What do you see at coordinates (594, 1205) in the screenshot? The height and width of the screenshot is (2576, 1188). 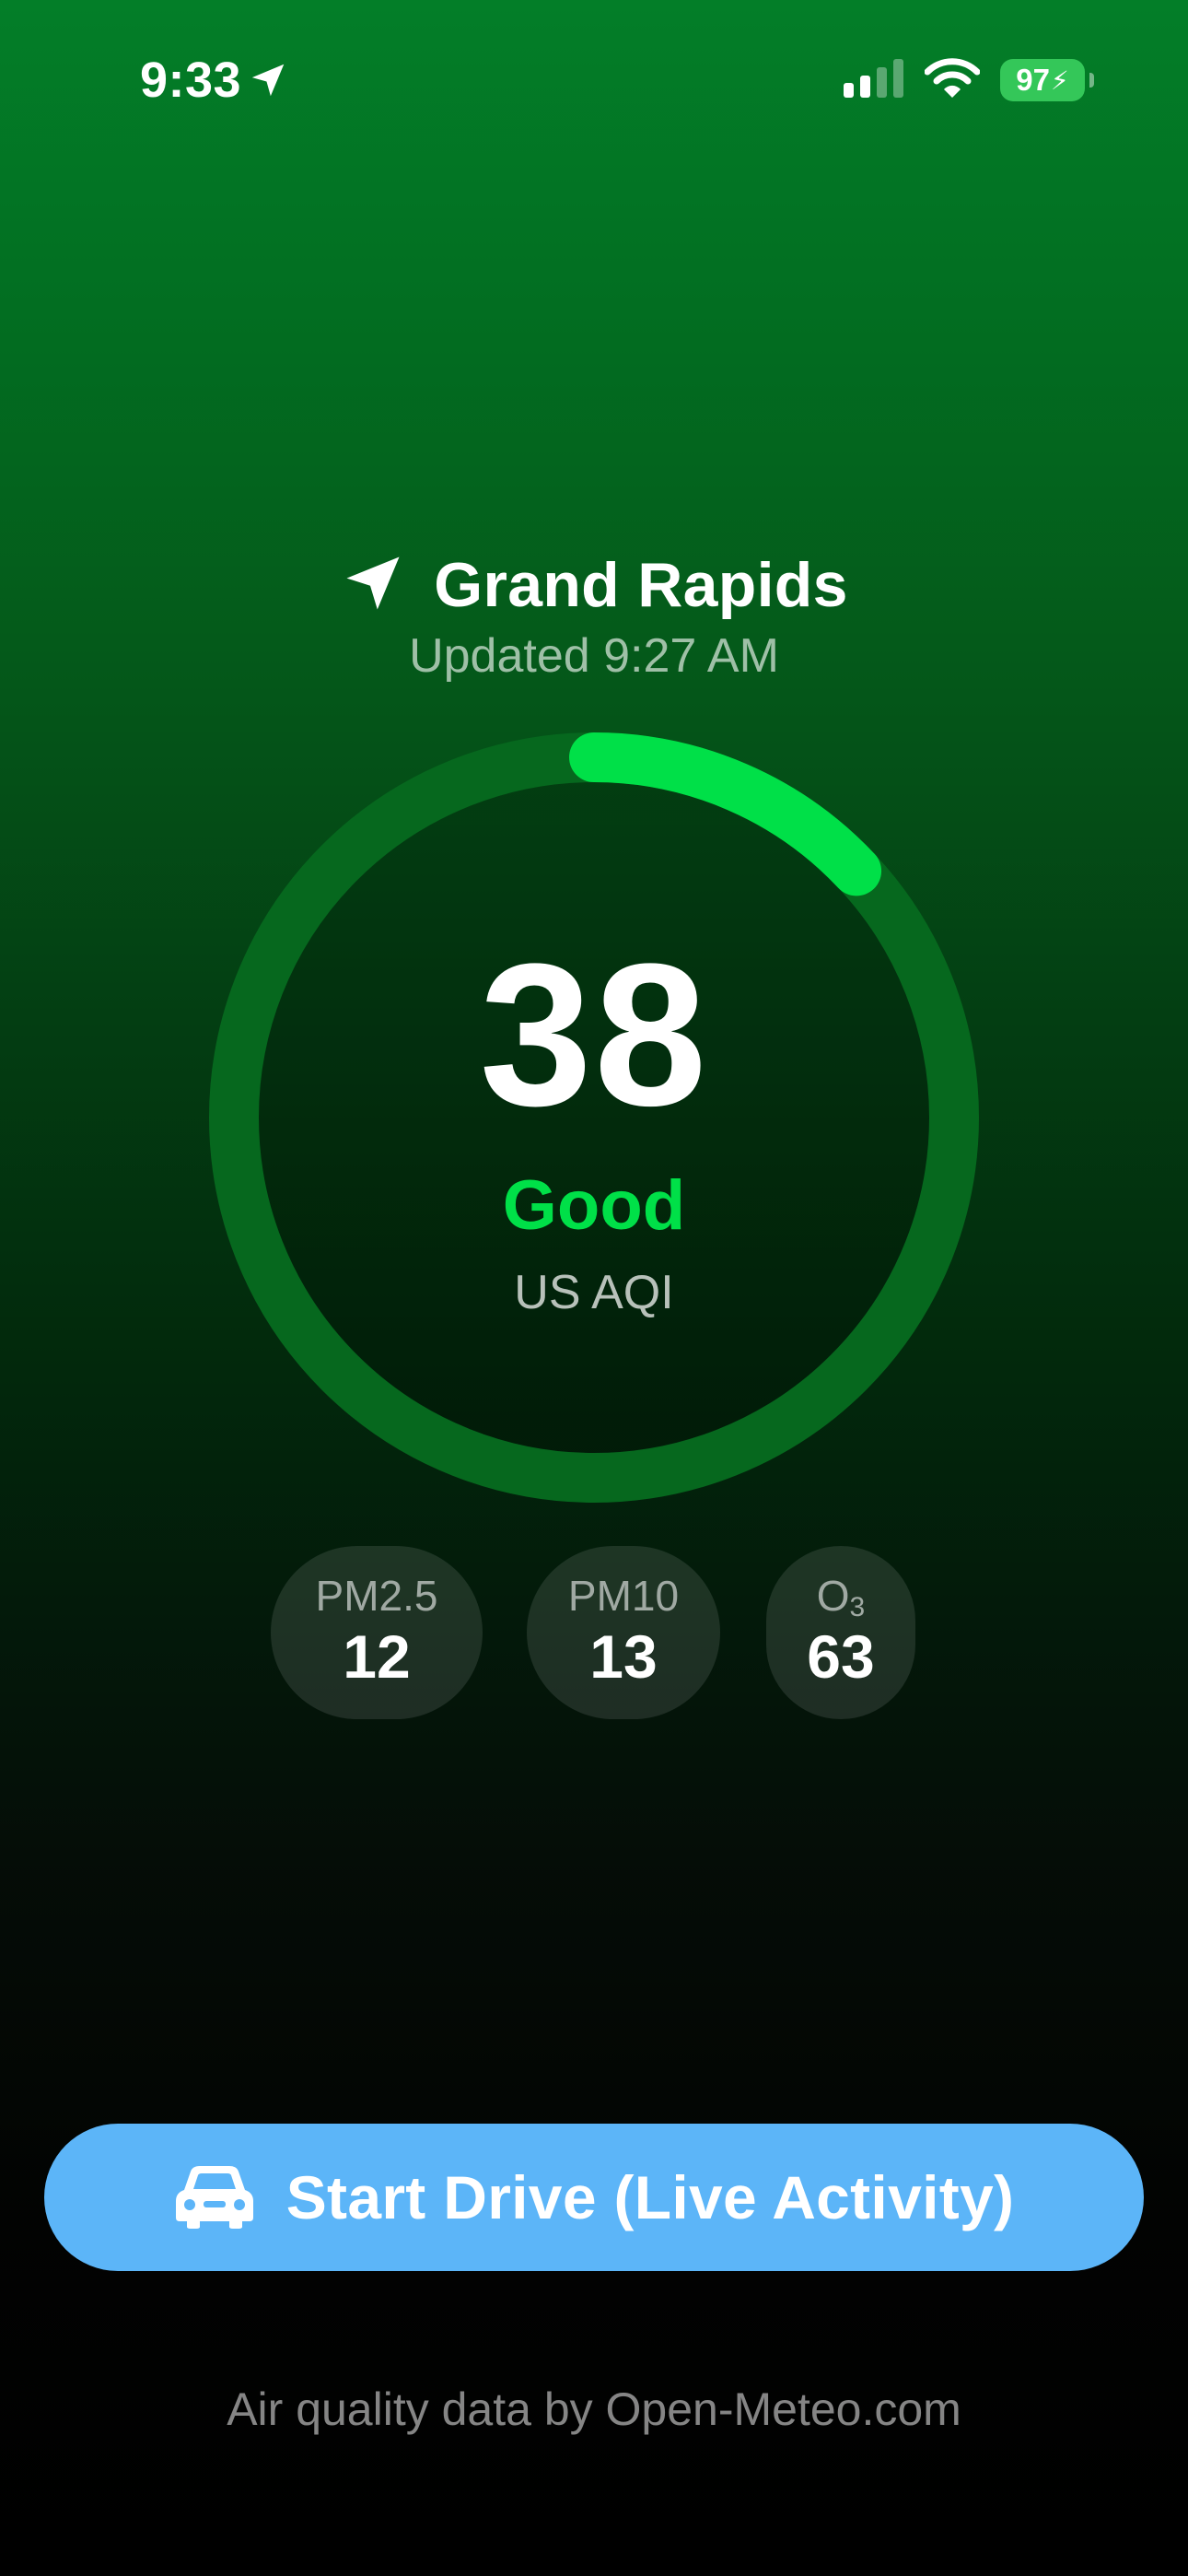 I see `aqi-category: Good` at bounding box center [594, 1205].